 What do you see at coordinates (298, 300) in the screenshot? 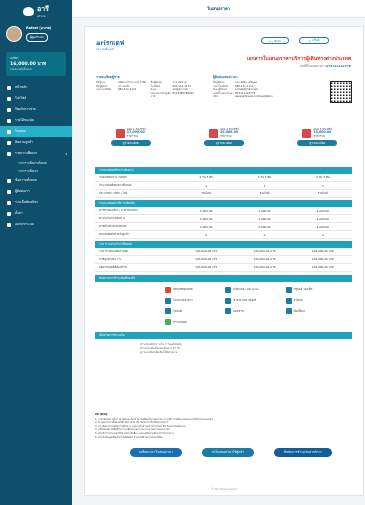
I see `payment-label: อาลีเพย์` at bounding box center [298, 300].